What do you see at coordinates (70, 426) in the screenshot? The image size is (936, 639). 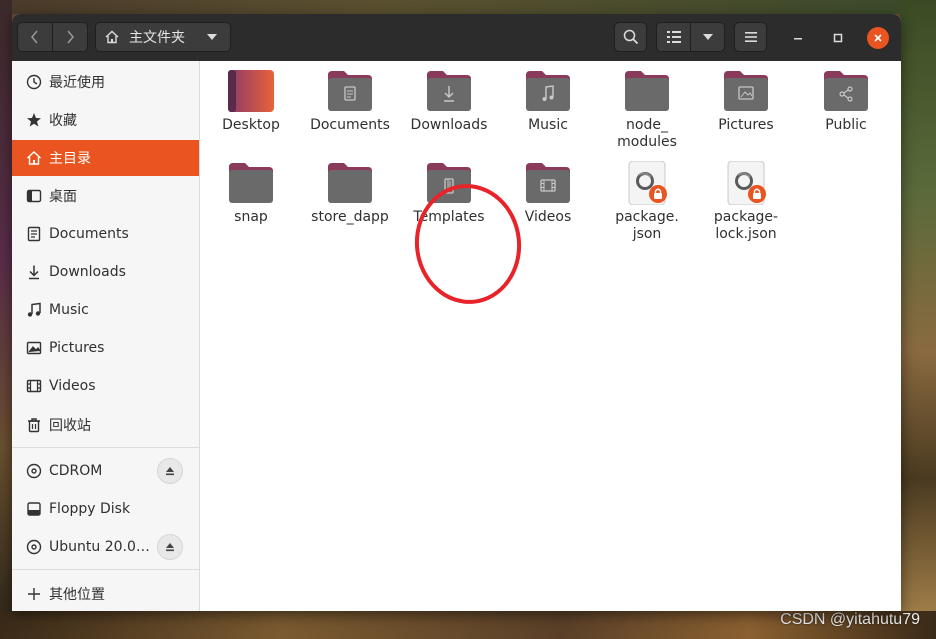 I see `sidebar-item-label: 回收站` at bounding box center [70, 426].